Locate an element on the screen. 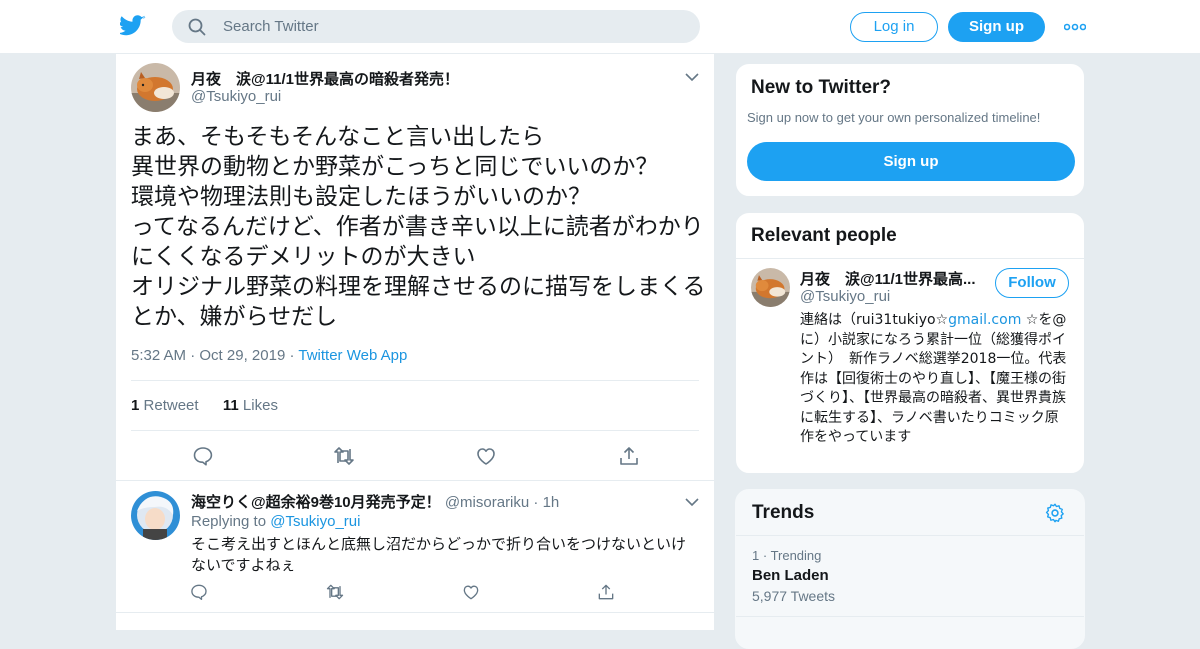 This screenshot has width=1200, height=649. settings-gear-icon is located at coordinates (1055, 513).